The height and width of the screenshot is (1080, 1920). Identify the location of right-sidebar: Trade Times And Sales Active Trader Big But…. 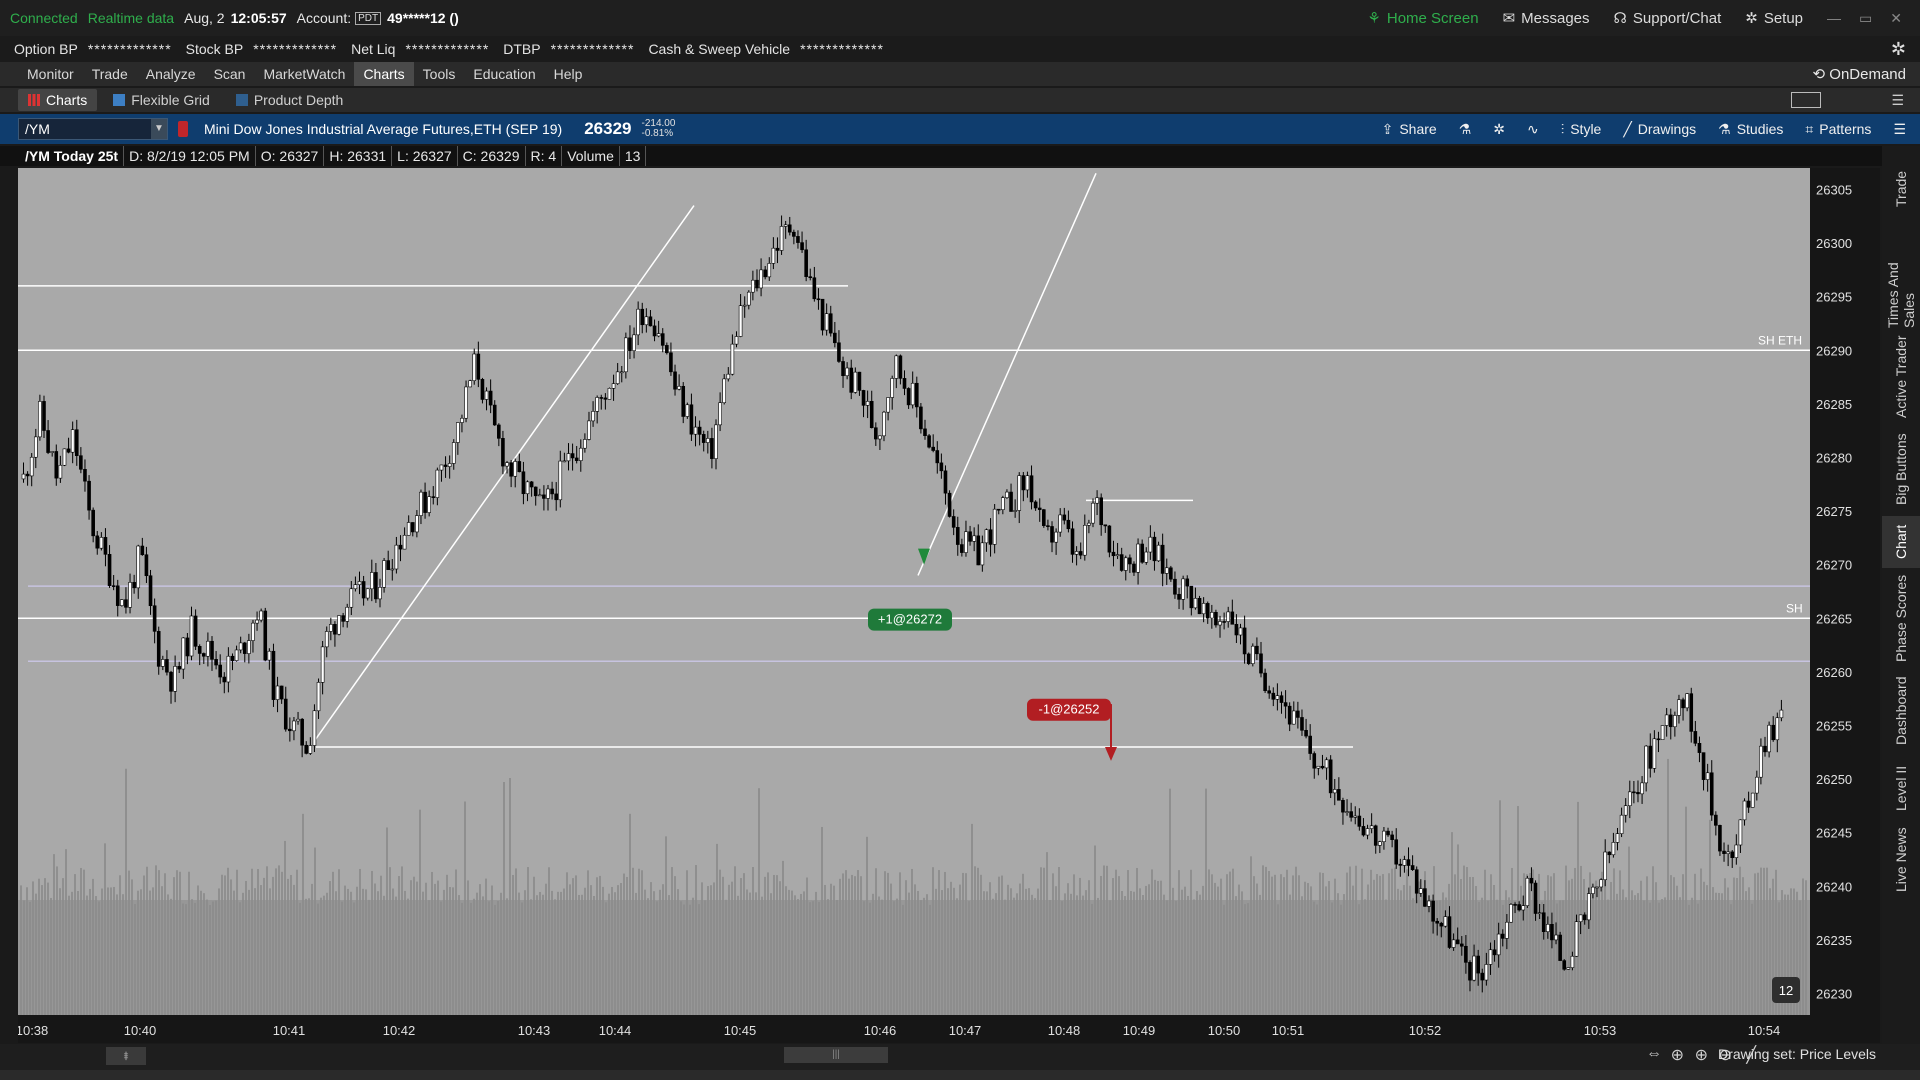
(1901, 601).